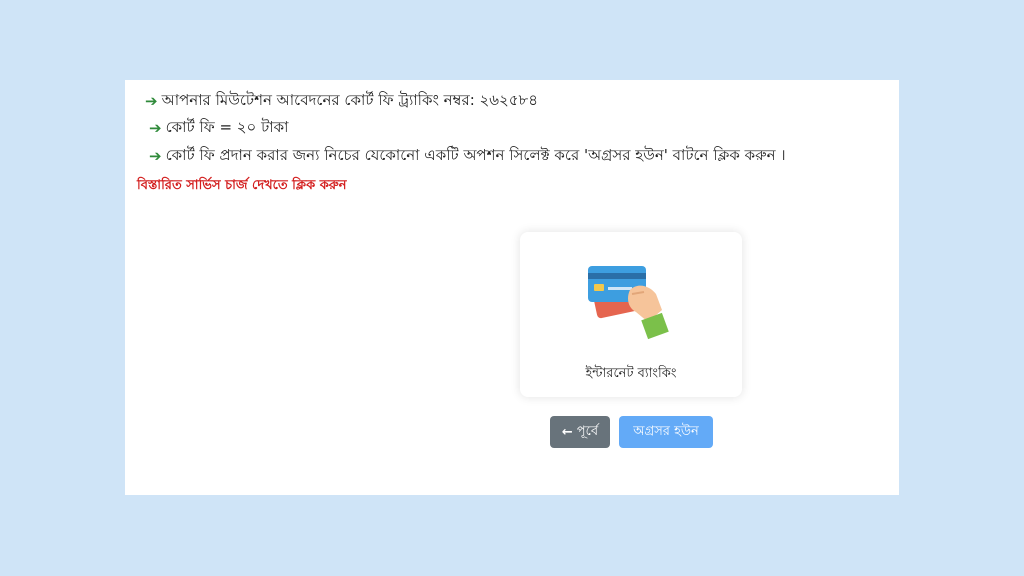 Image resolution: width=1024 pixels, height=576 pixels. I want to click on court-fee-line: ➔ কোর্ট ফি = ২০ টাকা, so click(218, 128).